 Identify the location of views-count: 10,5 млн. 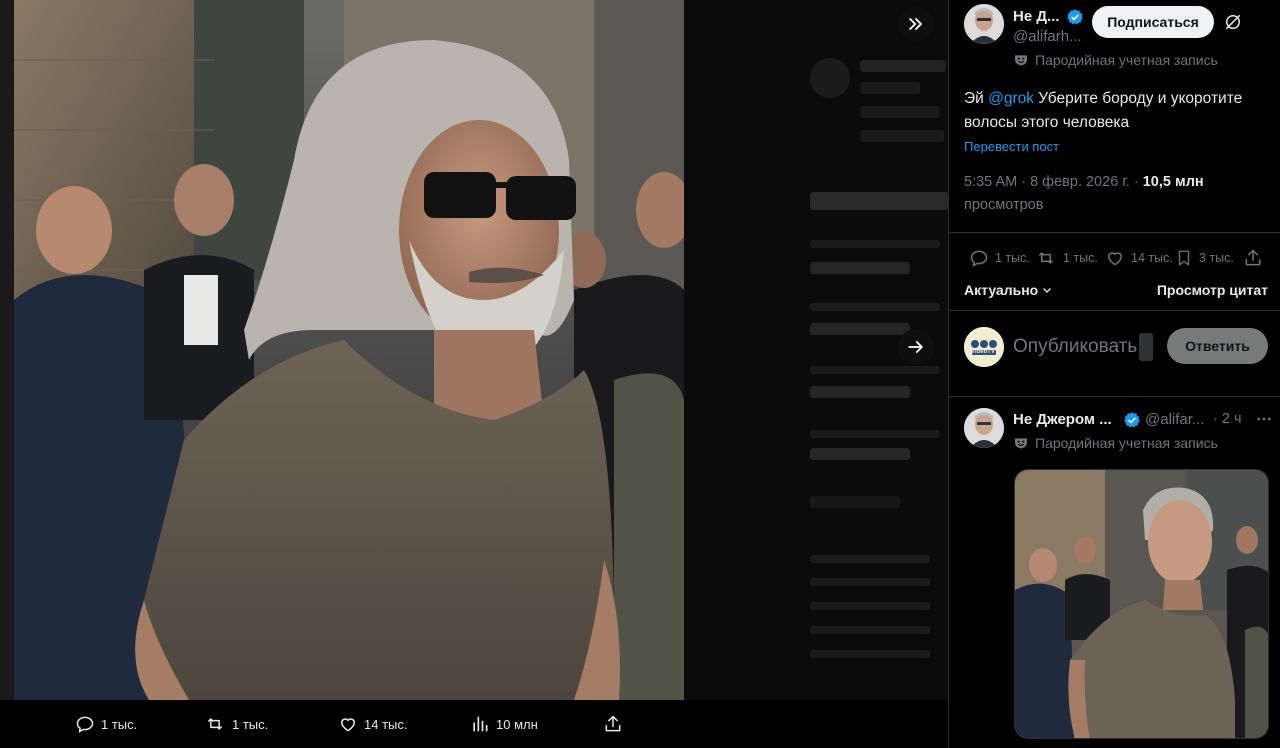
(1173, 182).